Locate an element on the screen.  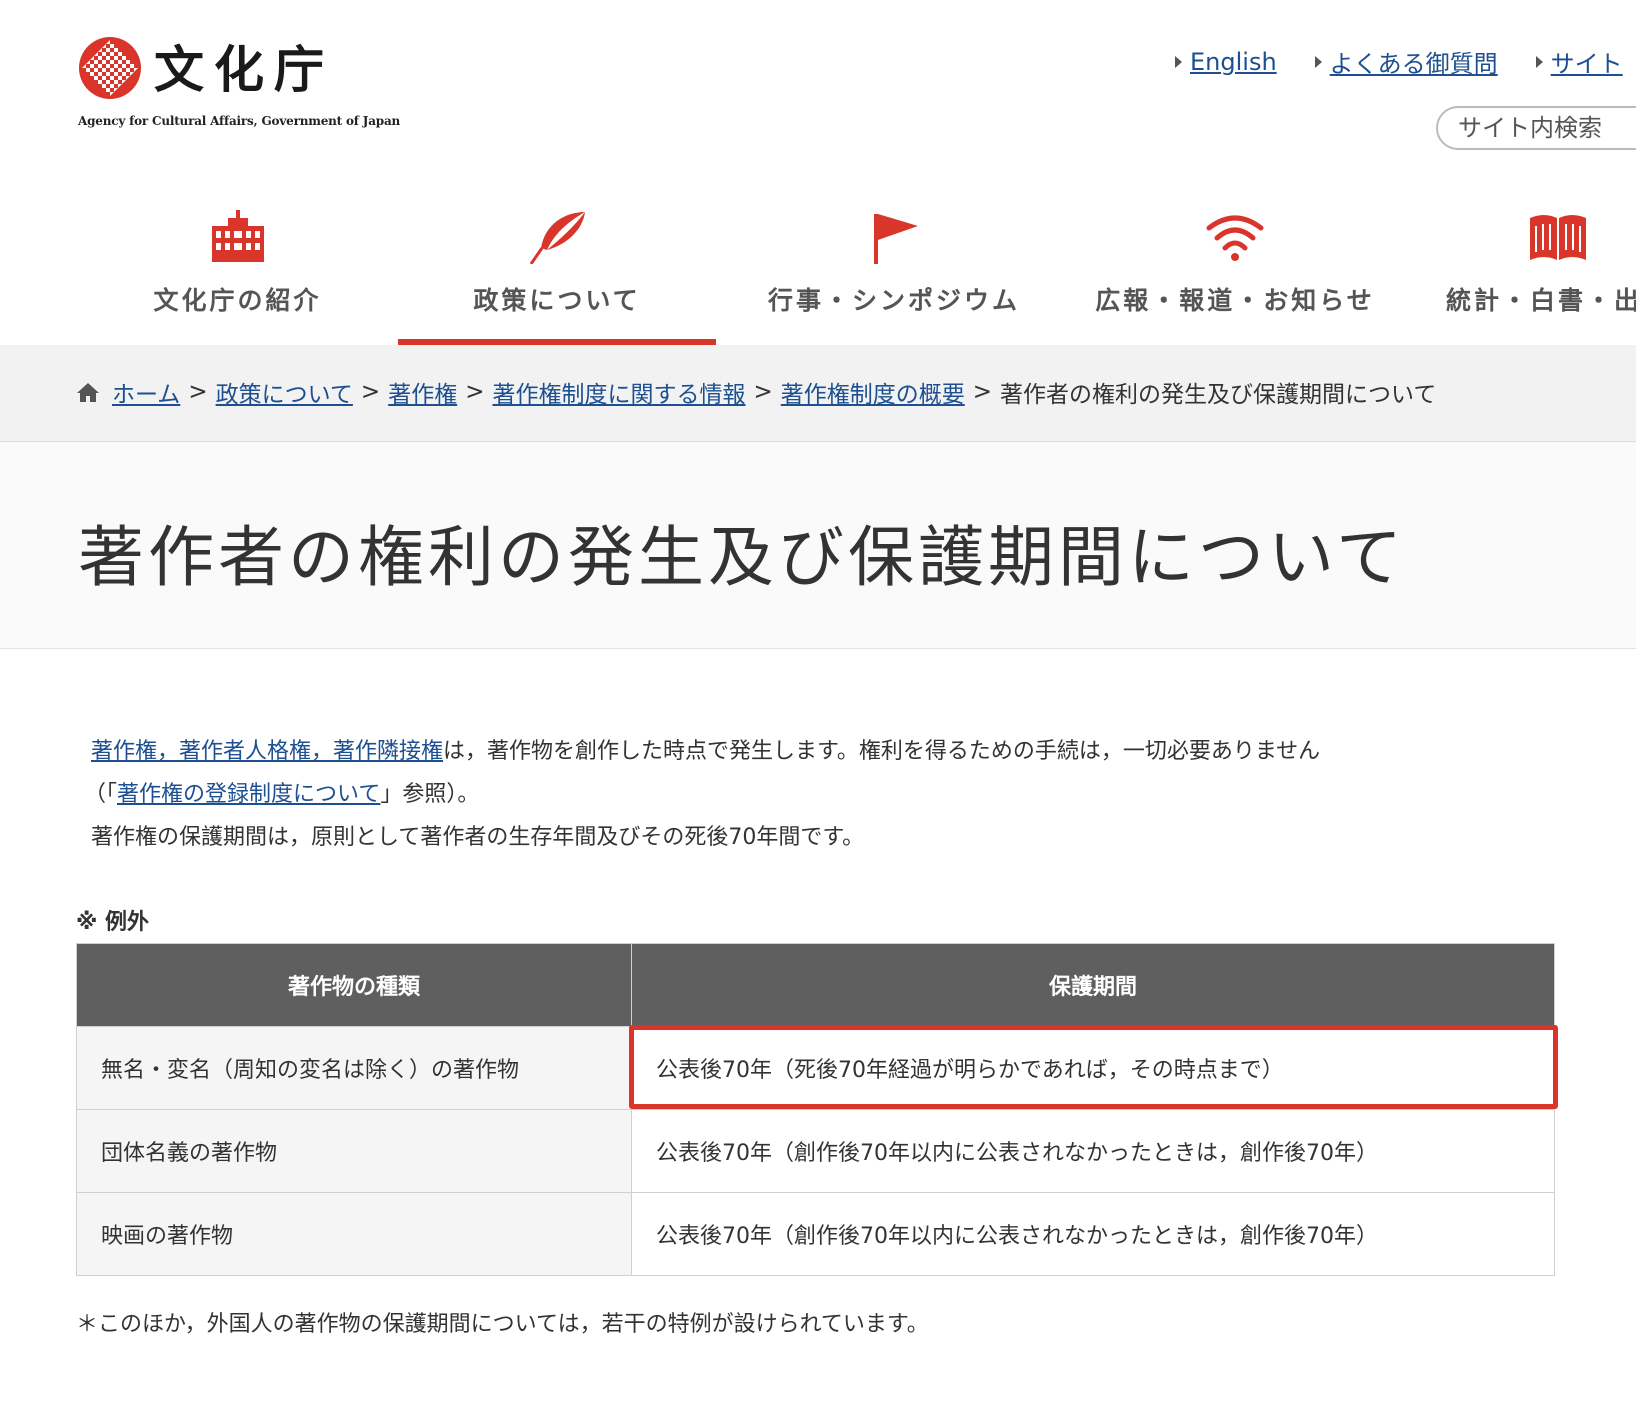
building-icon is located at coordinates (237, 236).